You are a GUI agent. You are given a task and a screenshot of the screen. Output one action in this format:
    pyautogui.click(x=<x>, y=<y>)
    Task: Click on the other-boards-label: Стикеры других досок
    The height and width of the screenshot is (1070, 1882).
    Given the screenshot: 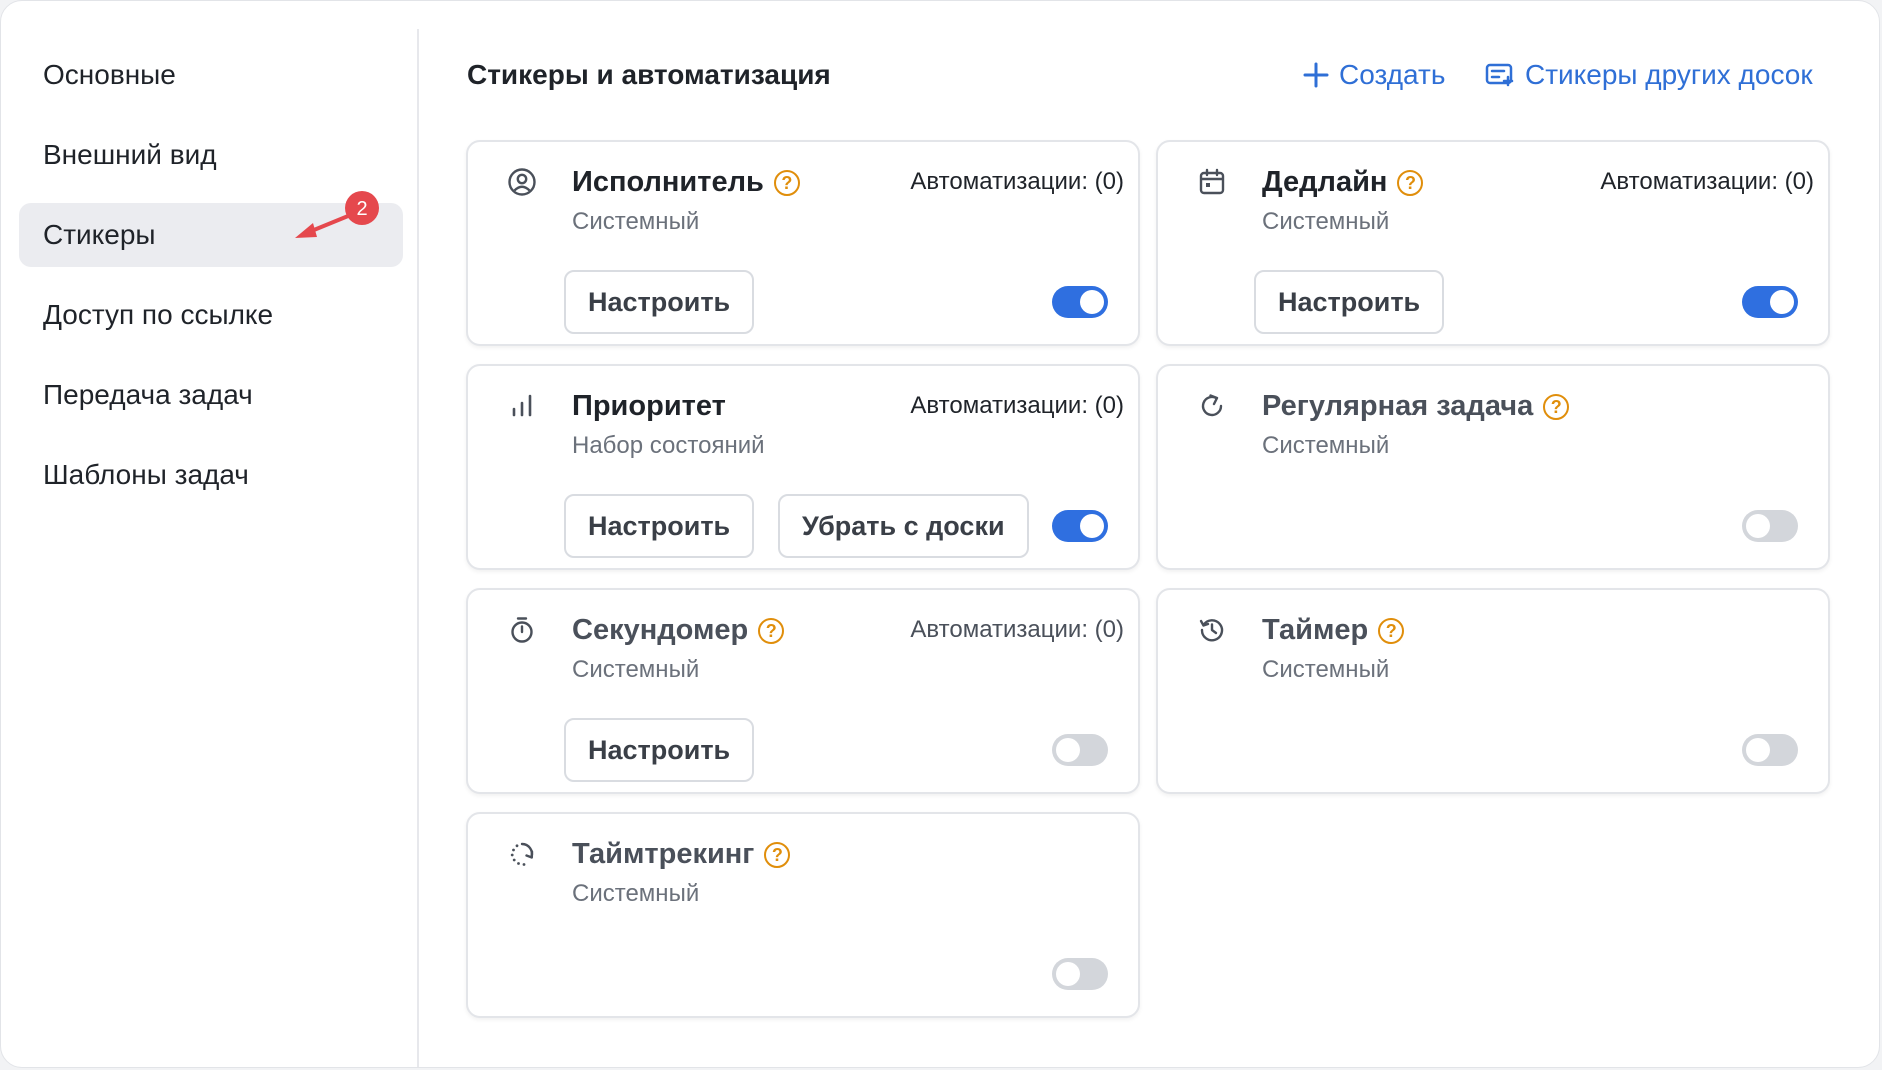 What is the action you would take?
    pyautogui.click(x=1669, y=74)
    